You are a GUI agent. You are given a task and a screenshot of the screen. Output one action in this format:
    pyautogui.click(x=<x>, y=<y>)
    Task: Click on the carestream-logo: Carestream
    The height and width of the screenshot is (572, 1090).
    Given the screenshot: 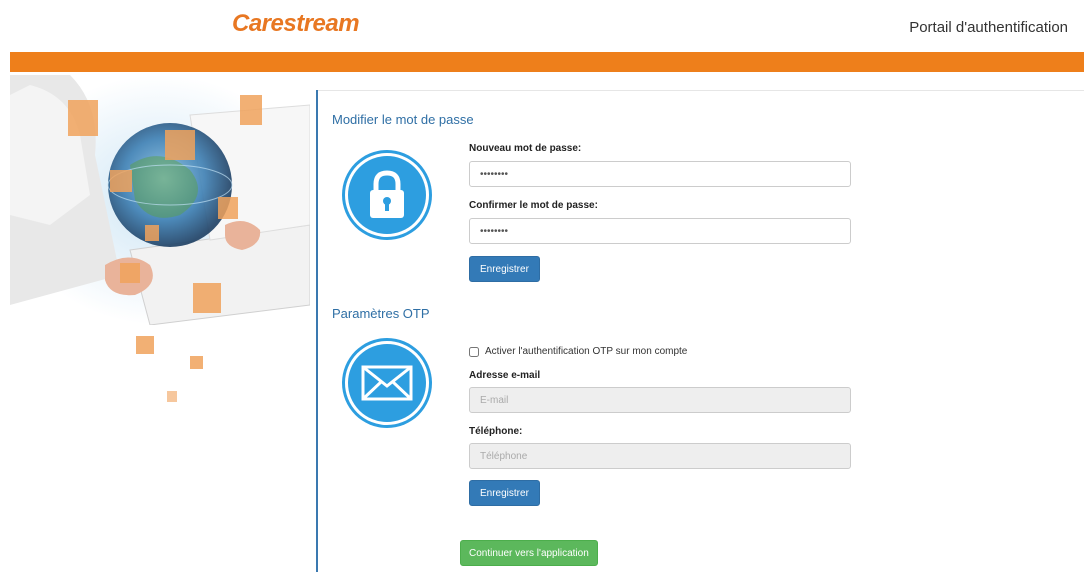 What is the action you would take?
    pyautogui.click(x=296, y=23)
    